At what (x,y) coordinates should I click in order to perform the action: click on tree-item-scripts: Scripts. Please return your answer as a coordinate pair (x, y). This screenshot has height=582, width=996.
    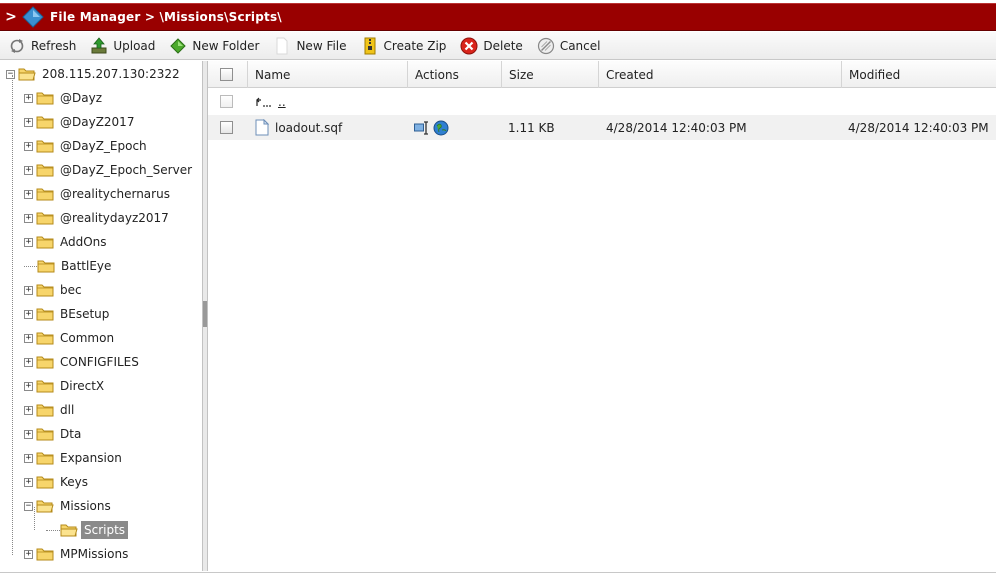
    Looking at the image, I should click on (87, 530).